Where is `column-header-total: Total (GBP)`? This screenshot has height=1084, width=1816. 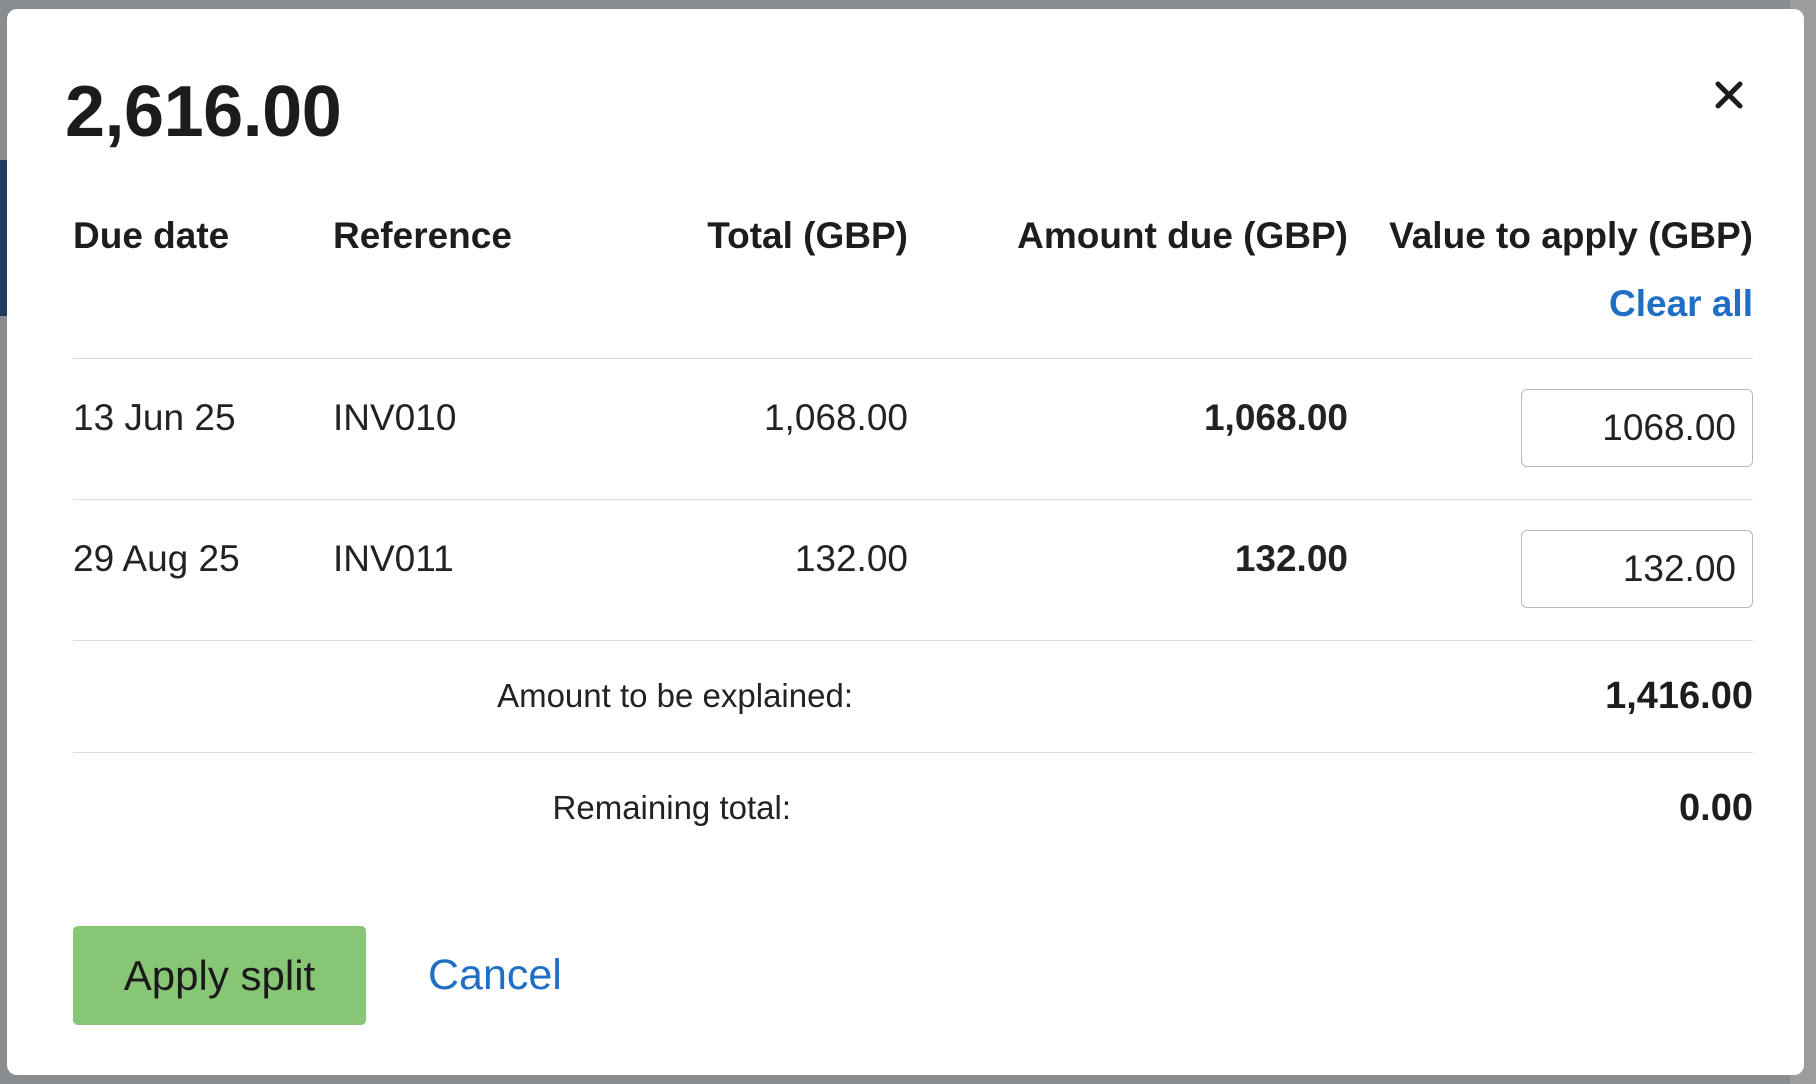
column-header-total: Total (GBP) is located at coordinates (807, 235).